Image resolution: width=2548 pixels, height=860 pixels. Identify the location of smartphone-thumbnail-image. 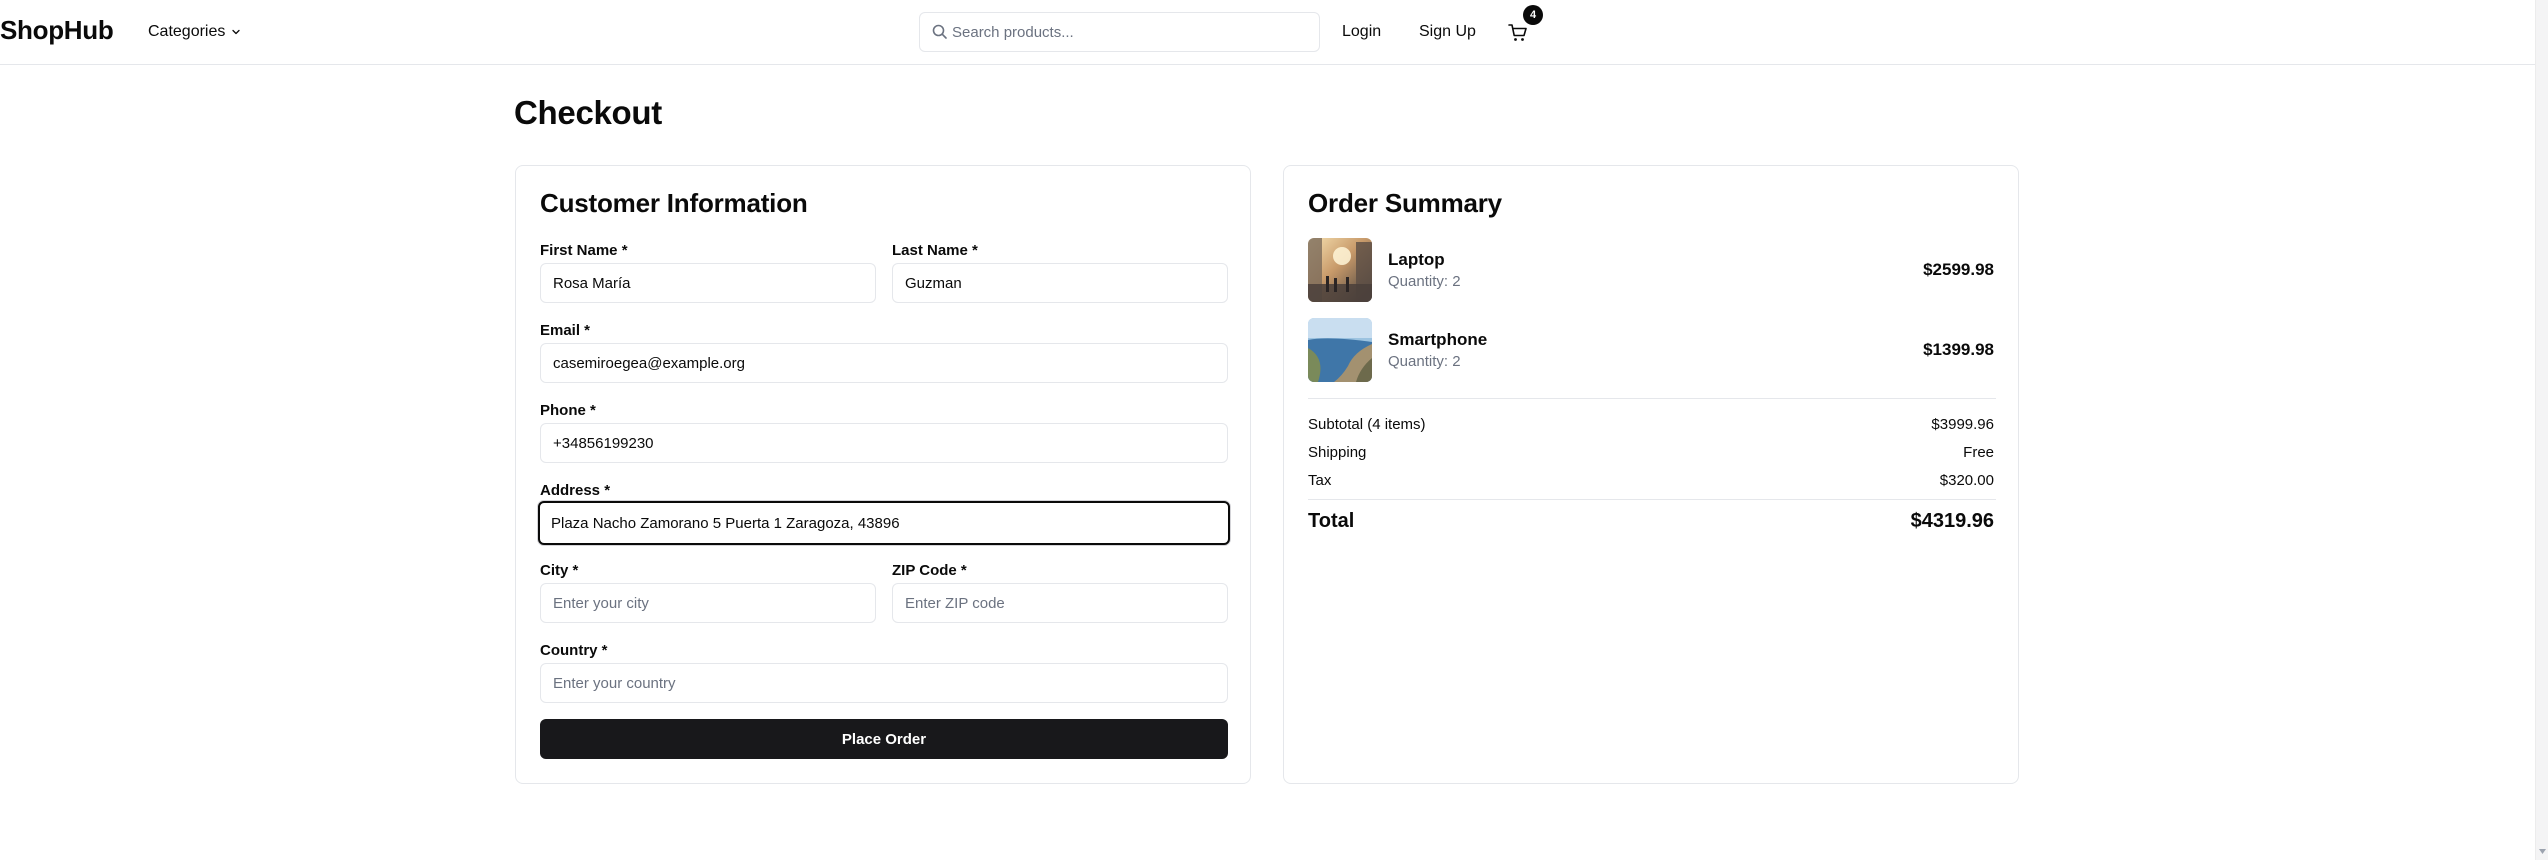
(1340, 350).